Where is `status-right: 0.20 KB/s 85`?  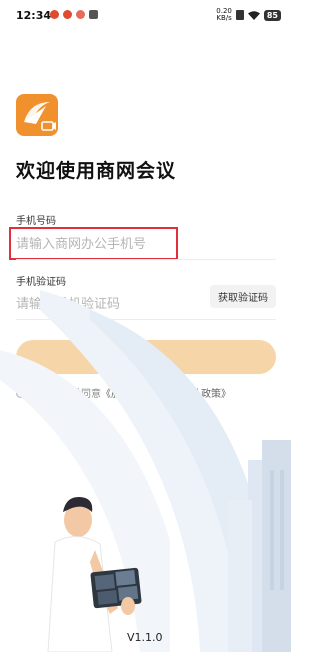
status-right: 0.20 KB/s 85 is located at coordinates (248, 15).